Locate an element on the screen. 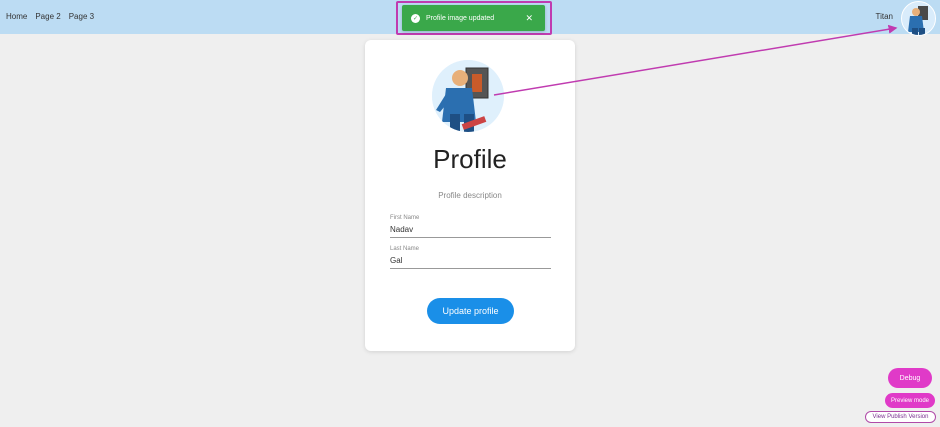  success-toast: ✓ Profile image updated ✕ is located at coordinates (473, 18).